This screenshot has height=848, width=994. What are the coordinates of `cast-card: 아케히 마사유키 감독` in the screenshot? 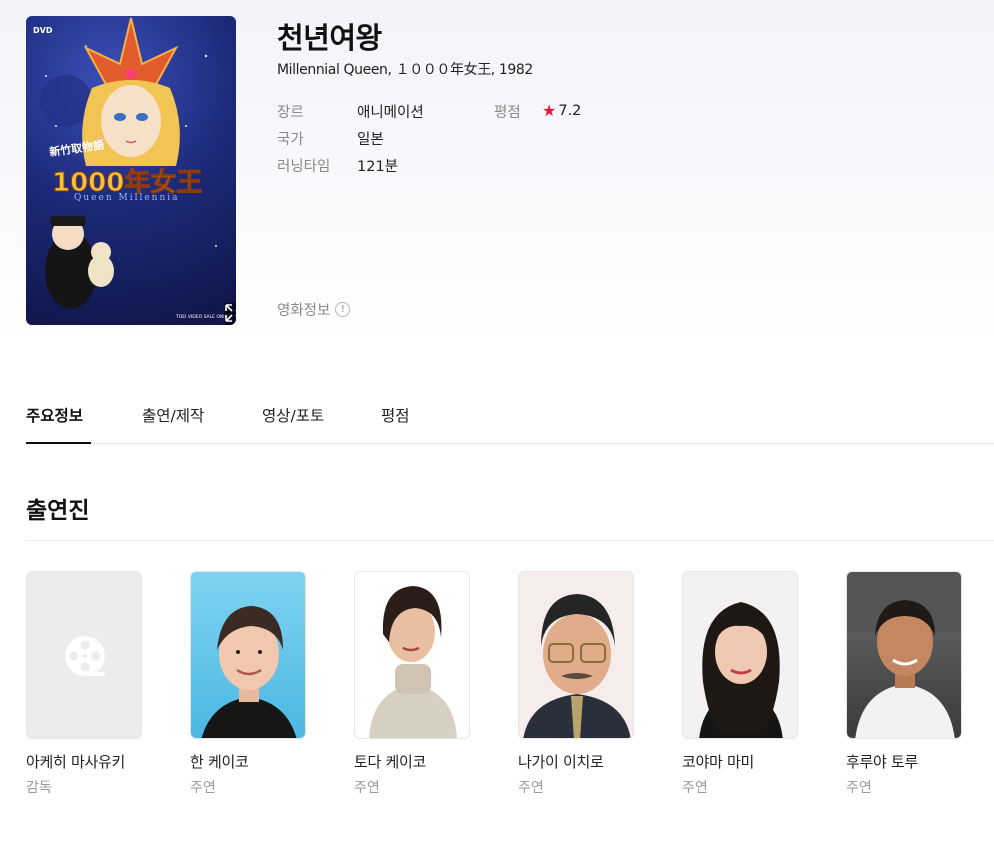 It's located at (84, 684).